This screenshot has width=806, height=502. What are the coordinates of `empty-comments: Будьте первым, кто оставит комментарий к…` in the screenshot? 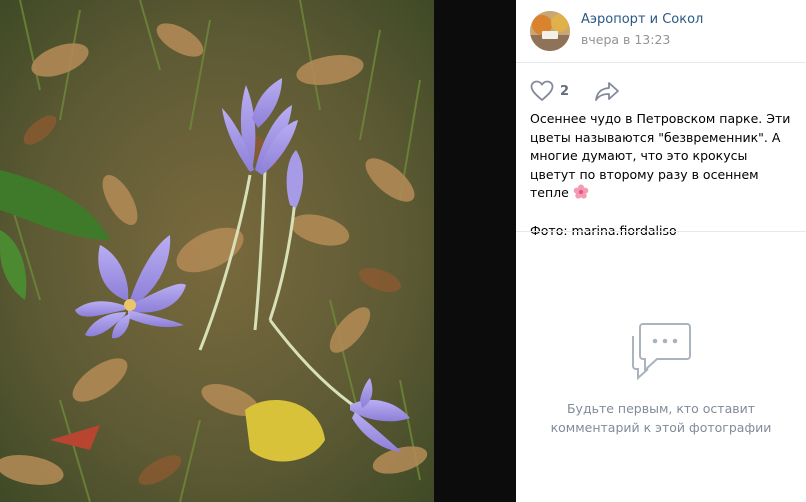 It's located at (661, 378).